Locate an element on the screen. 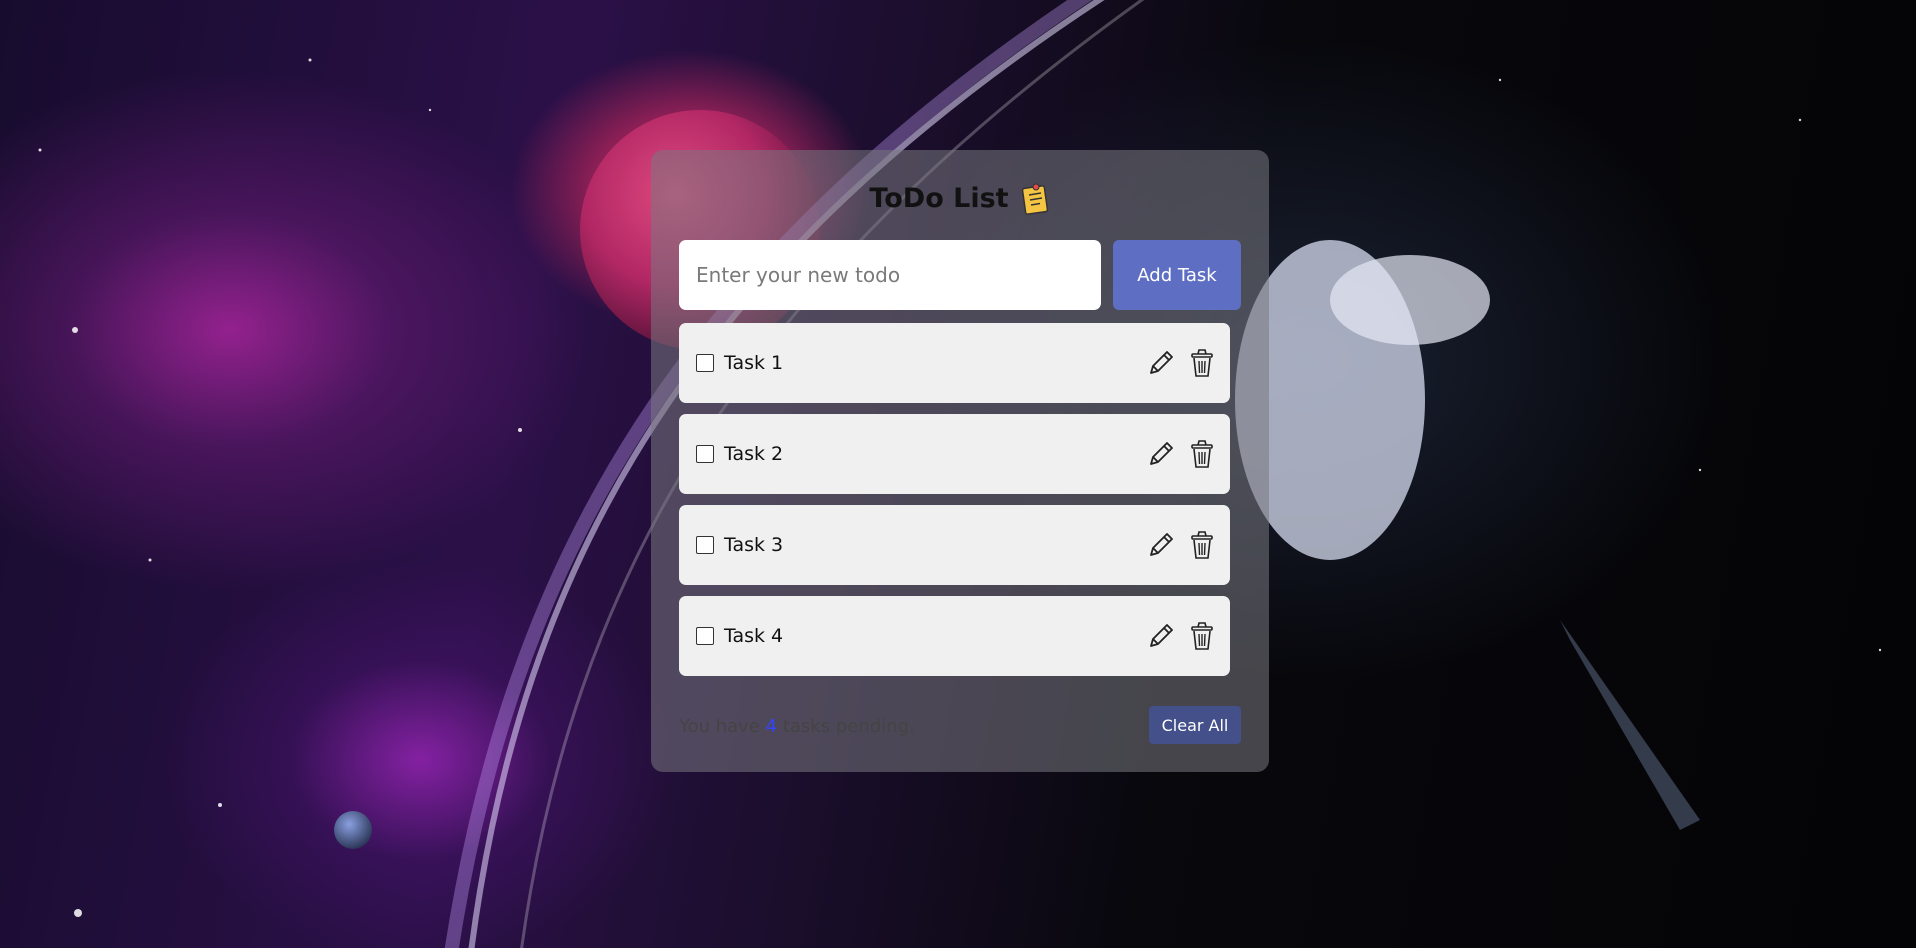 The image size is (1916, 948). task-label: Task 2 is located at coordinates (754, 454).